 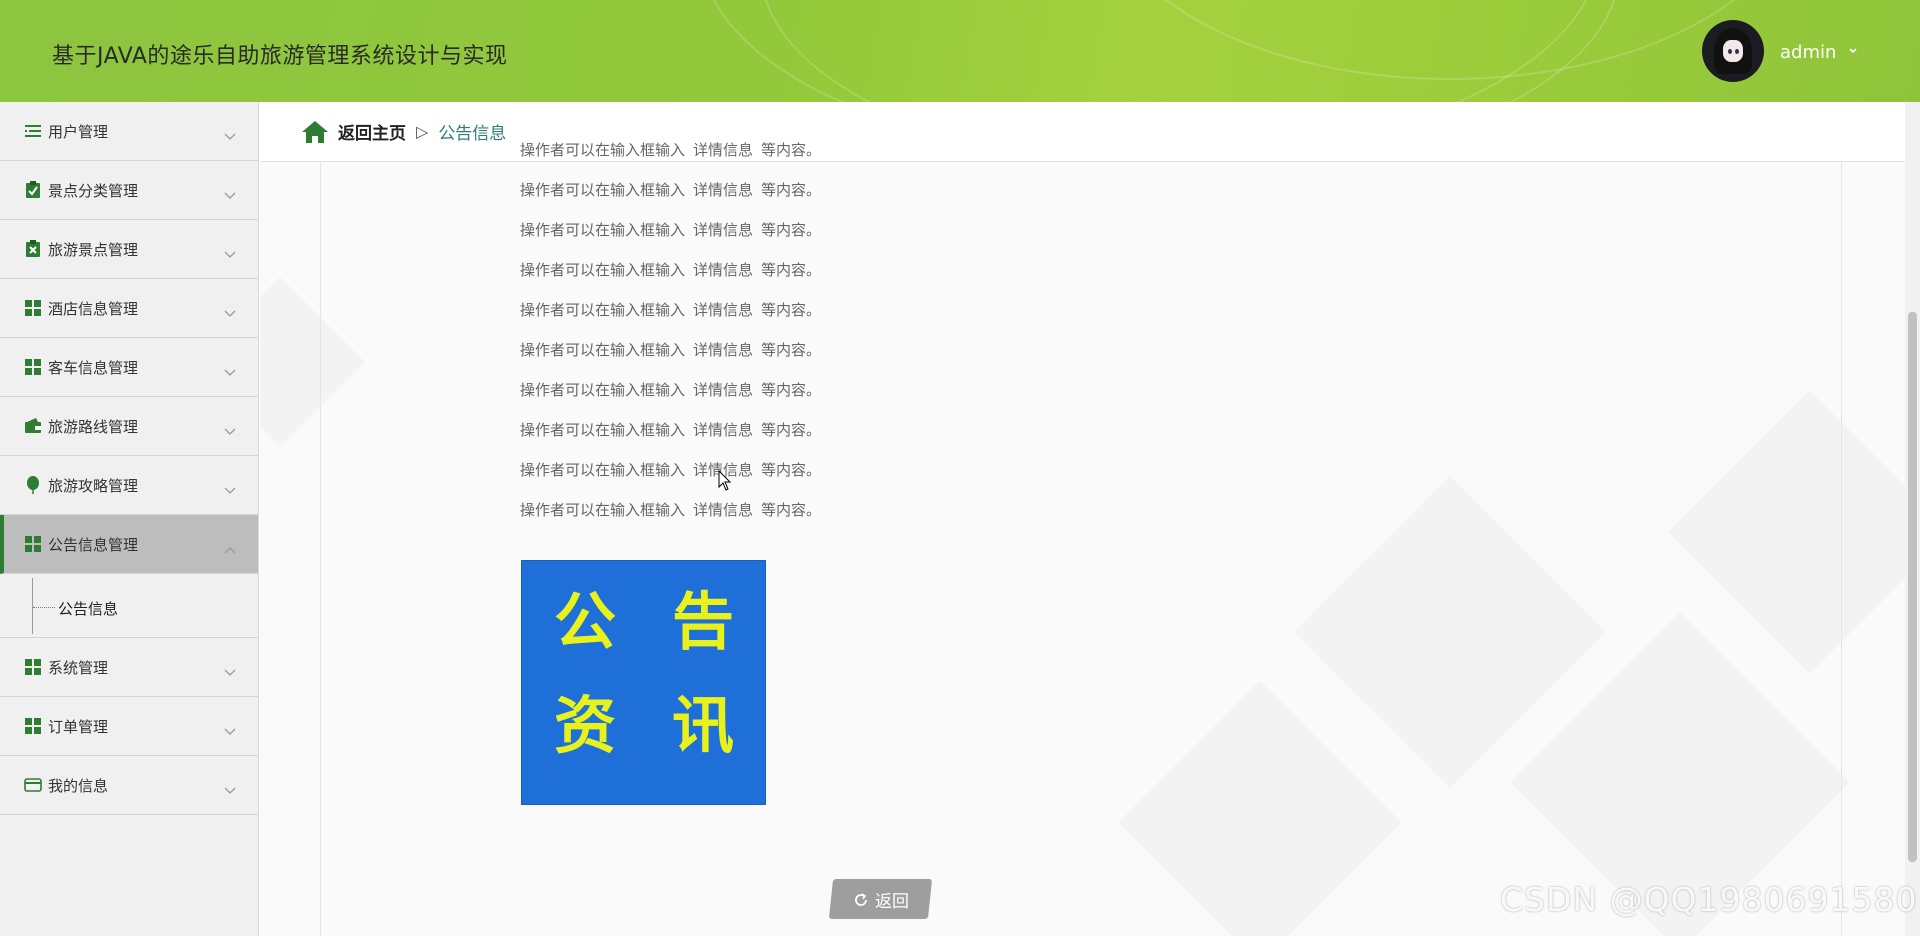 I want to click on sidebar-item-label: 客车信息管理, so click(x=93, y=367).